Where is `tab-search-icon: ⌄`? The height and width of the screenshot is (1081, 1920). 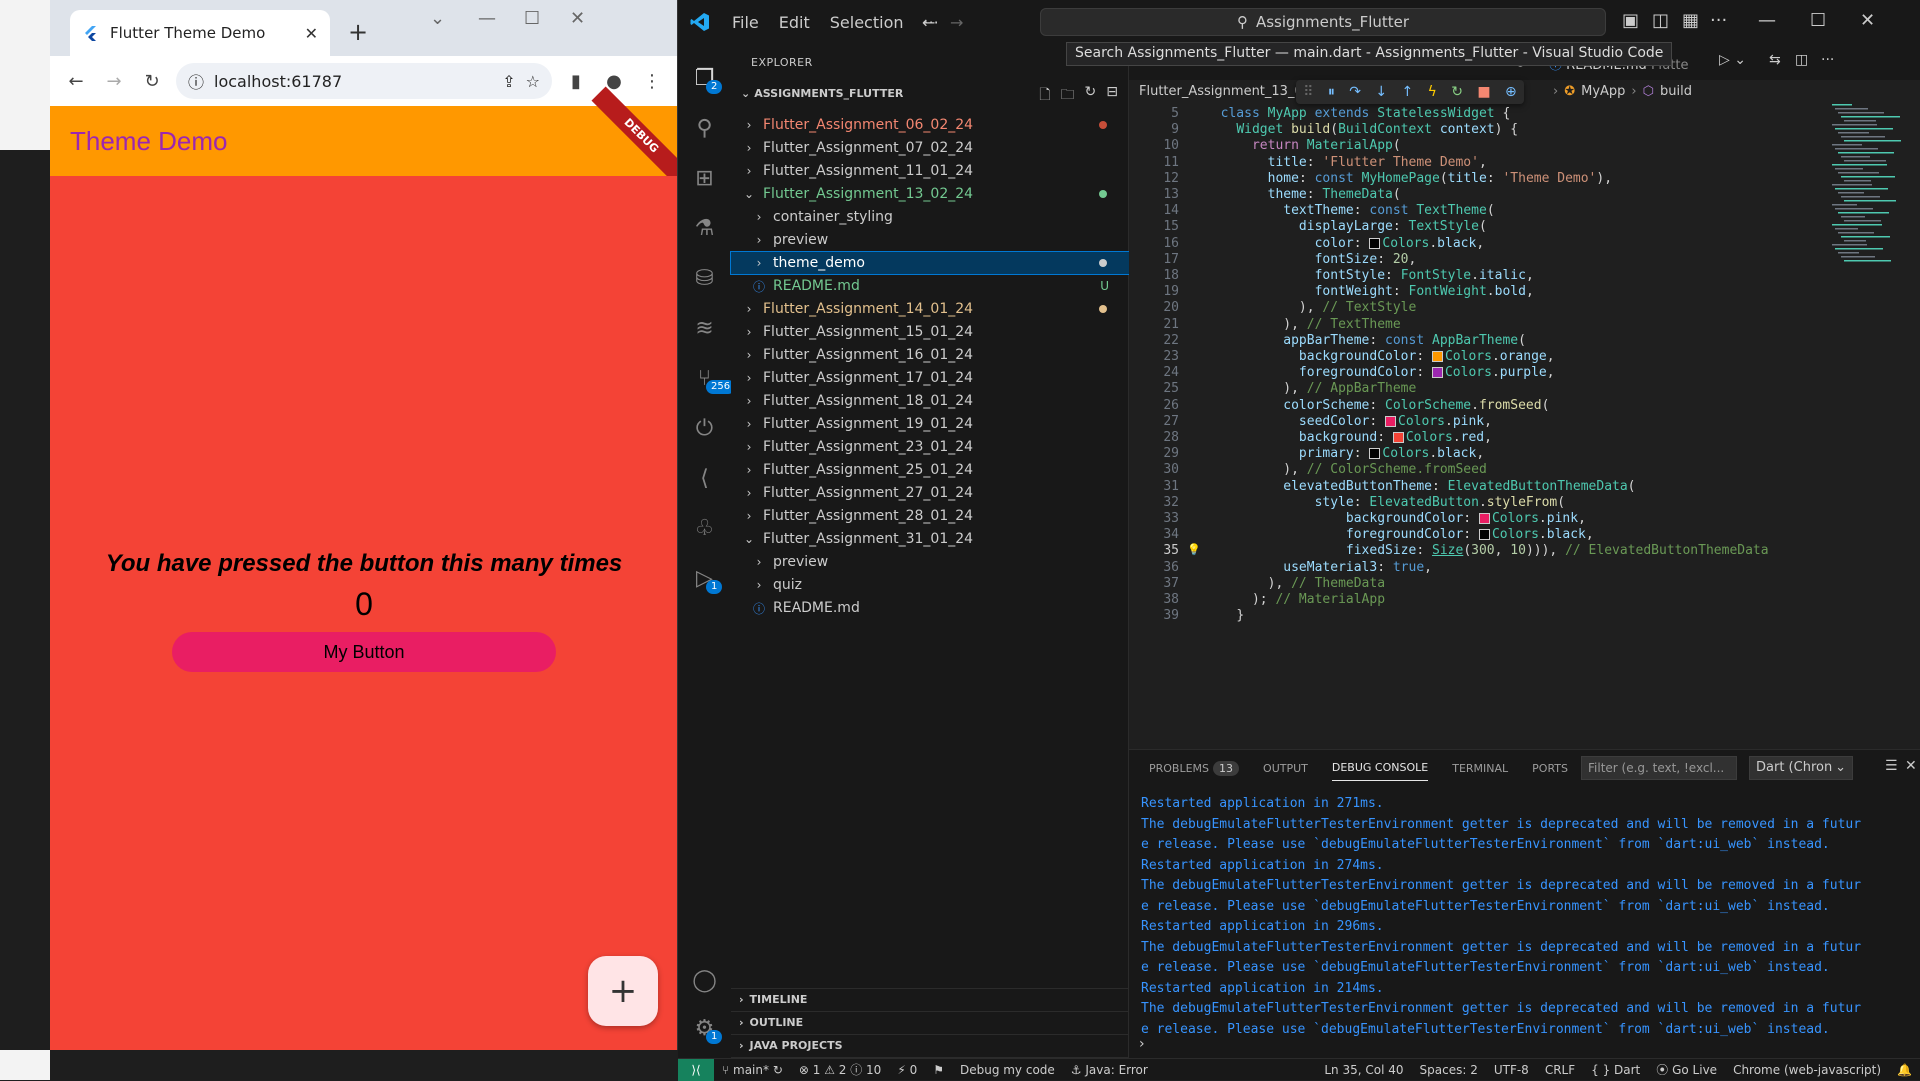
tab-search-icon: ⌄ is located at coordinates (437, 18).